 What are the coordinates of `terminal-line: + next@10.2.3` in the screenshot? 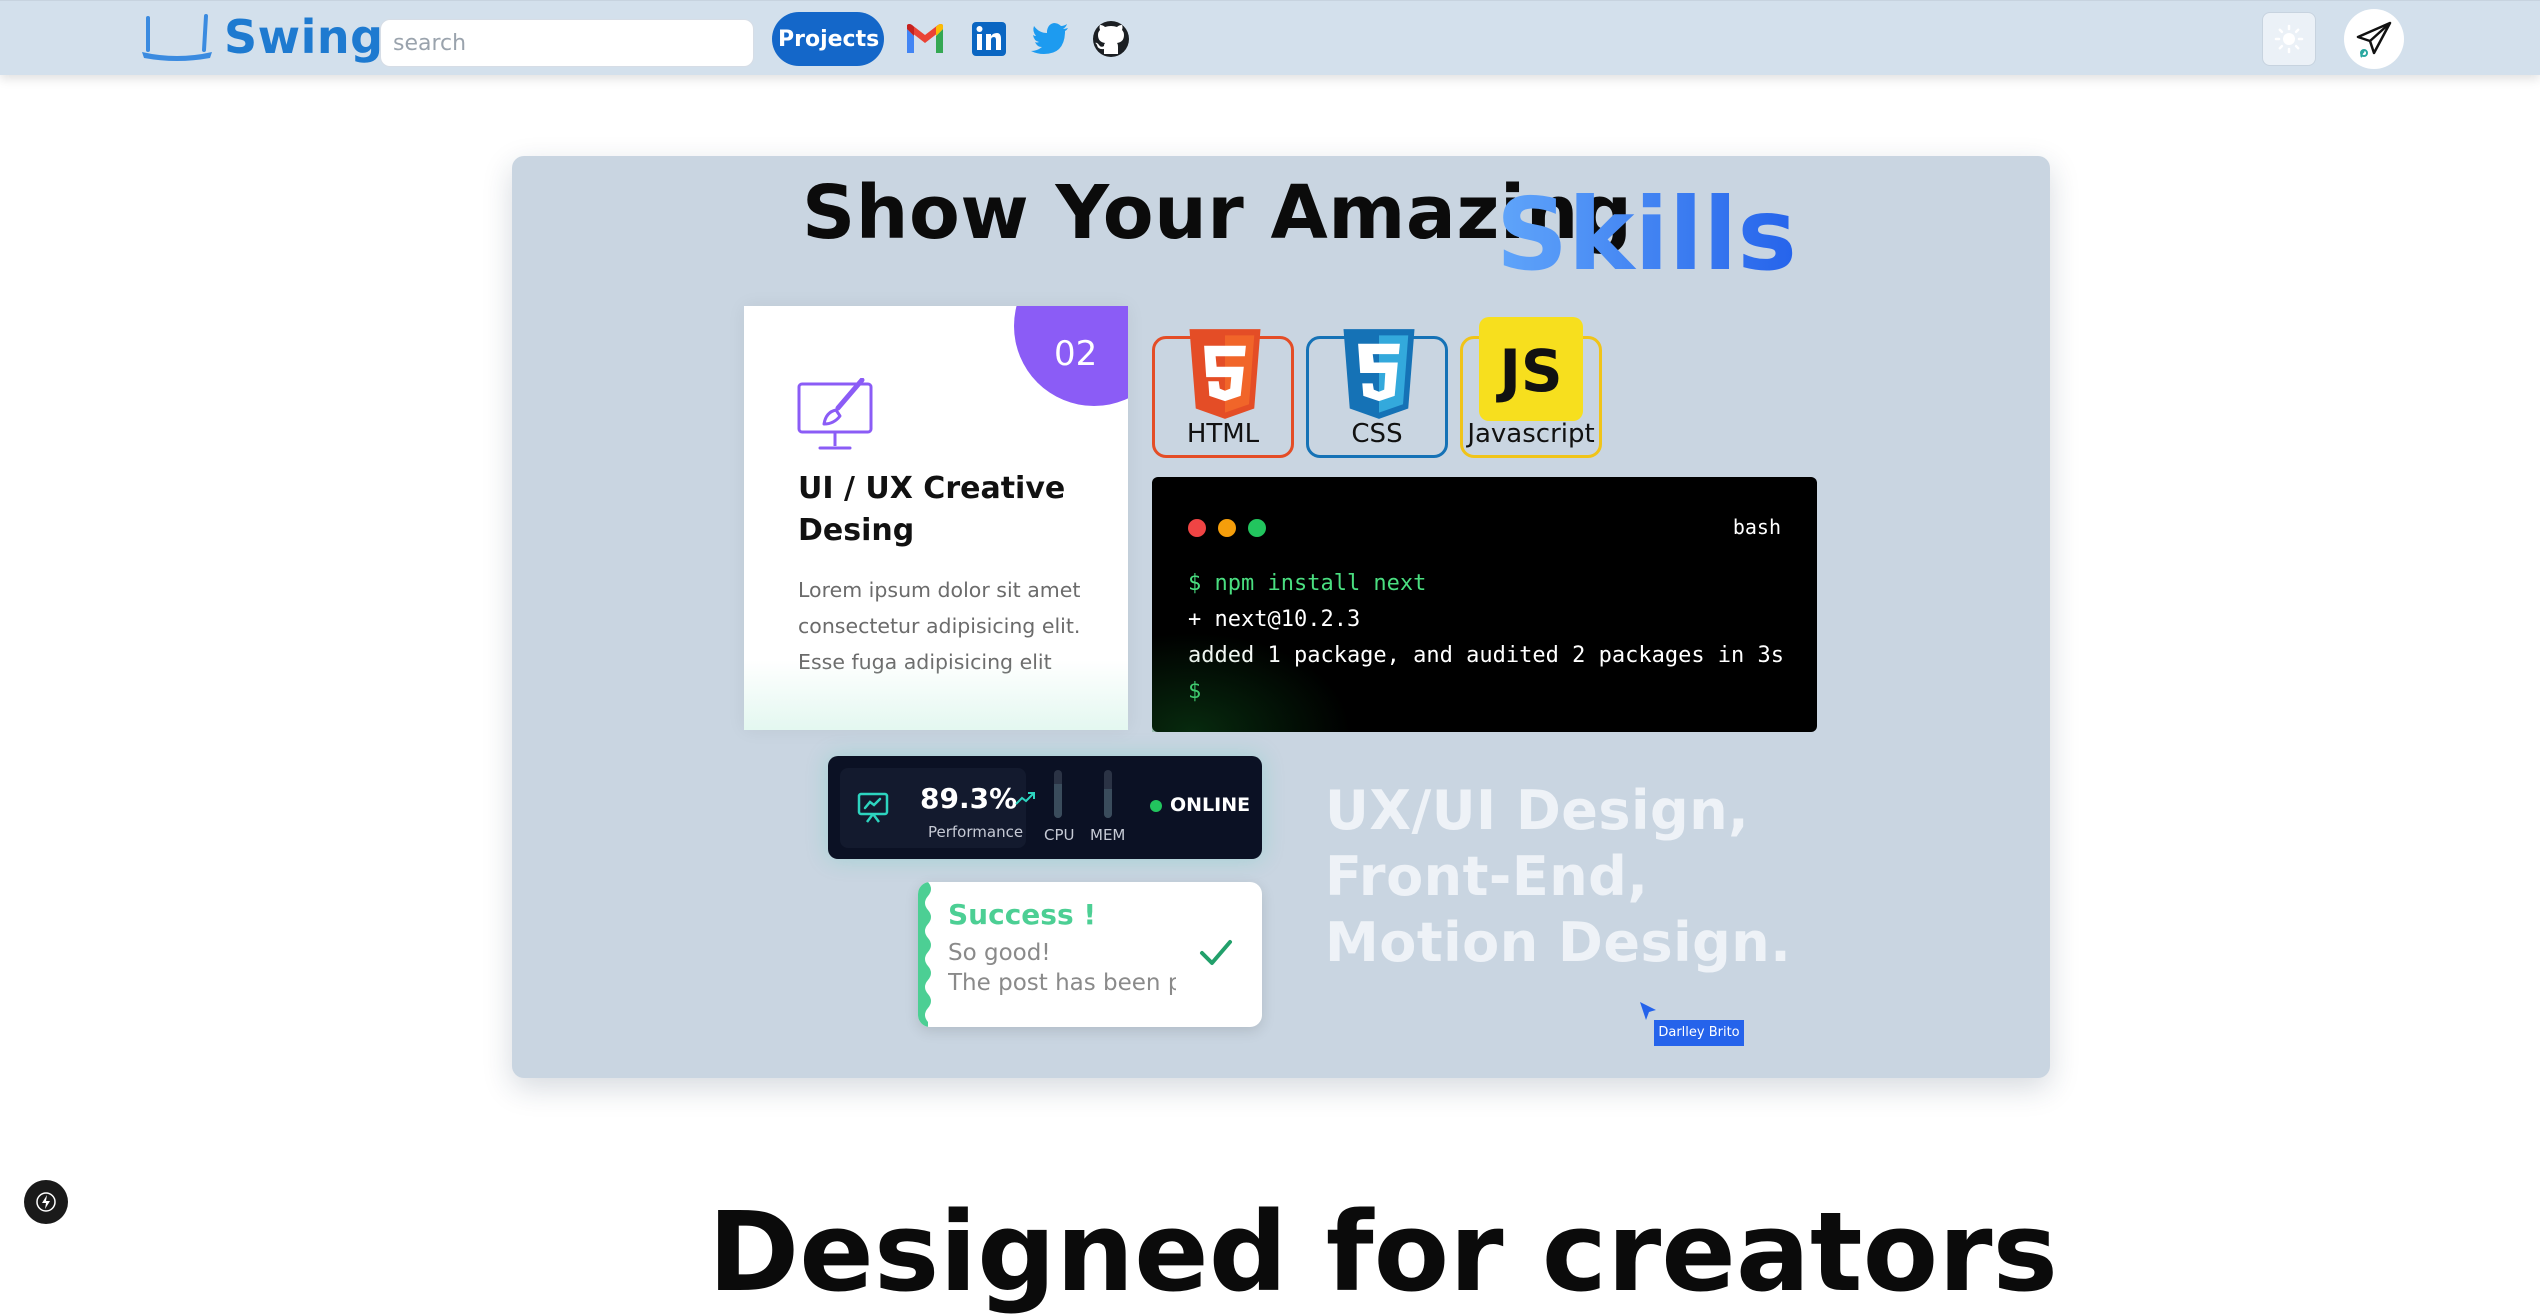 It's located at (1274, 619).